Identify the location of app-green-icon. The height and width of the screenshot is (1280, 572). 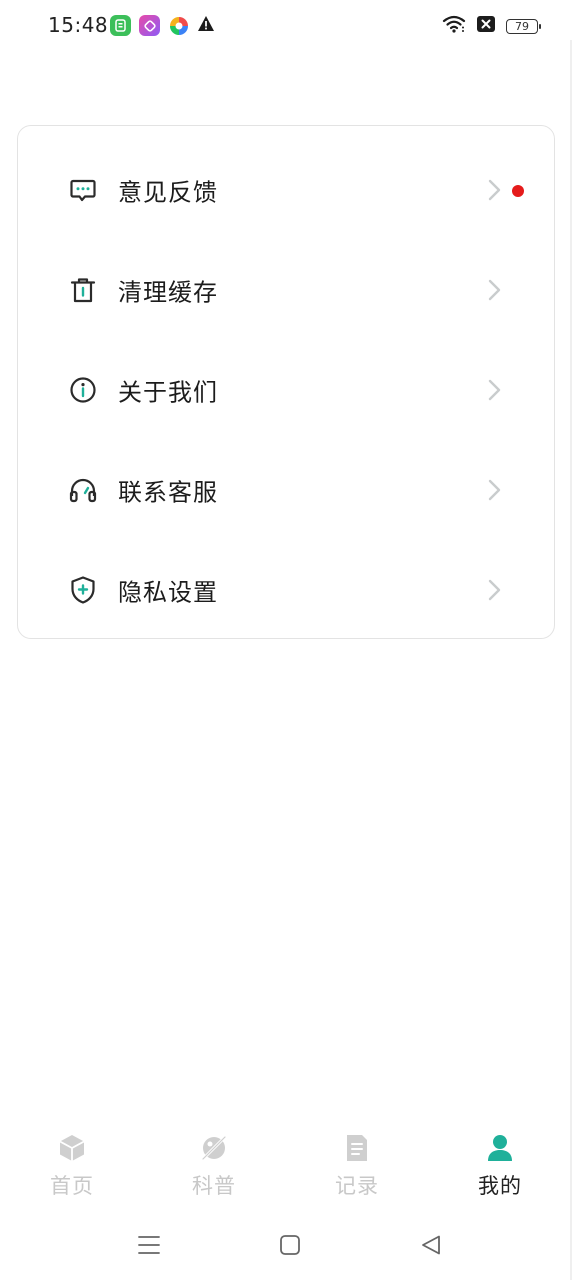
(120, 25).